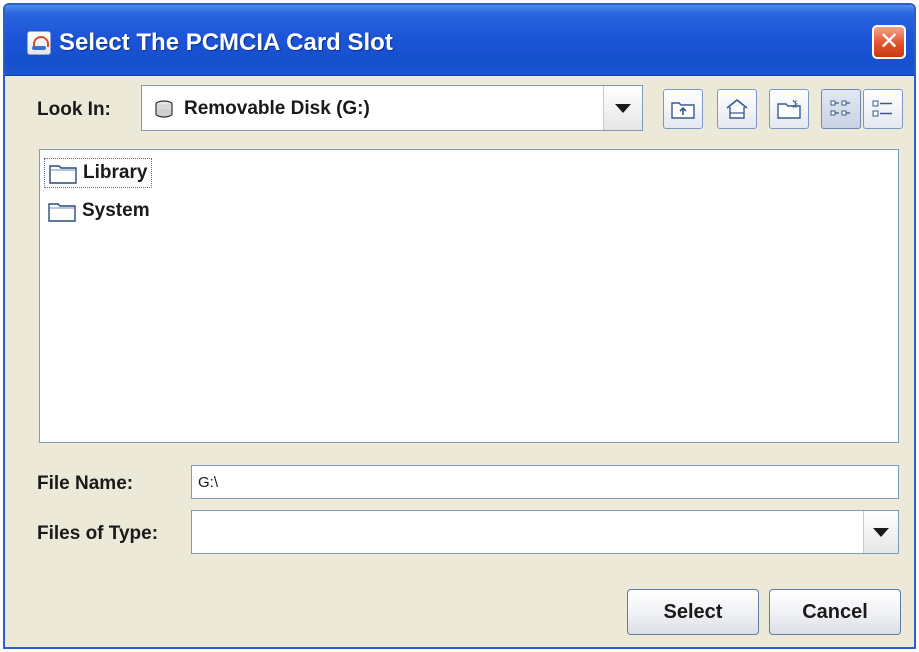 This screenshot has width=919, height=652. I want to click on list-view-icon, so click(840, 108).